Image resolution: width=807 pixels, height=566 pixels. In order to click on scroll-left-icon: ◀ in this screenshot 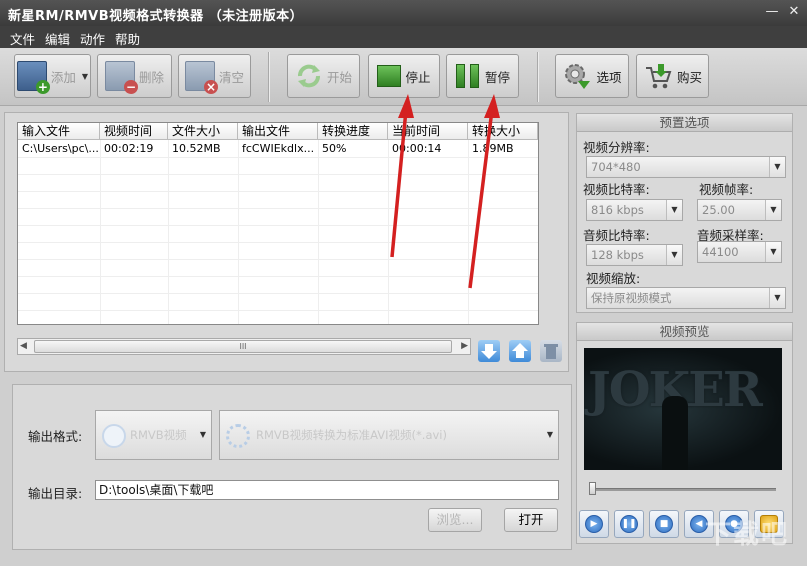, I will do `click(23, 346)`.